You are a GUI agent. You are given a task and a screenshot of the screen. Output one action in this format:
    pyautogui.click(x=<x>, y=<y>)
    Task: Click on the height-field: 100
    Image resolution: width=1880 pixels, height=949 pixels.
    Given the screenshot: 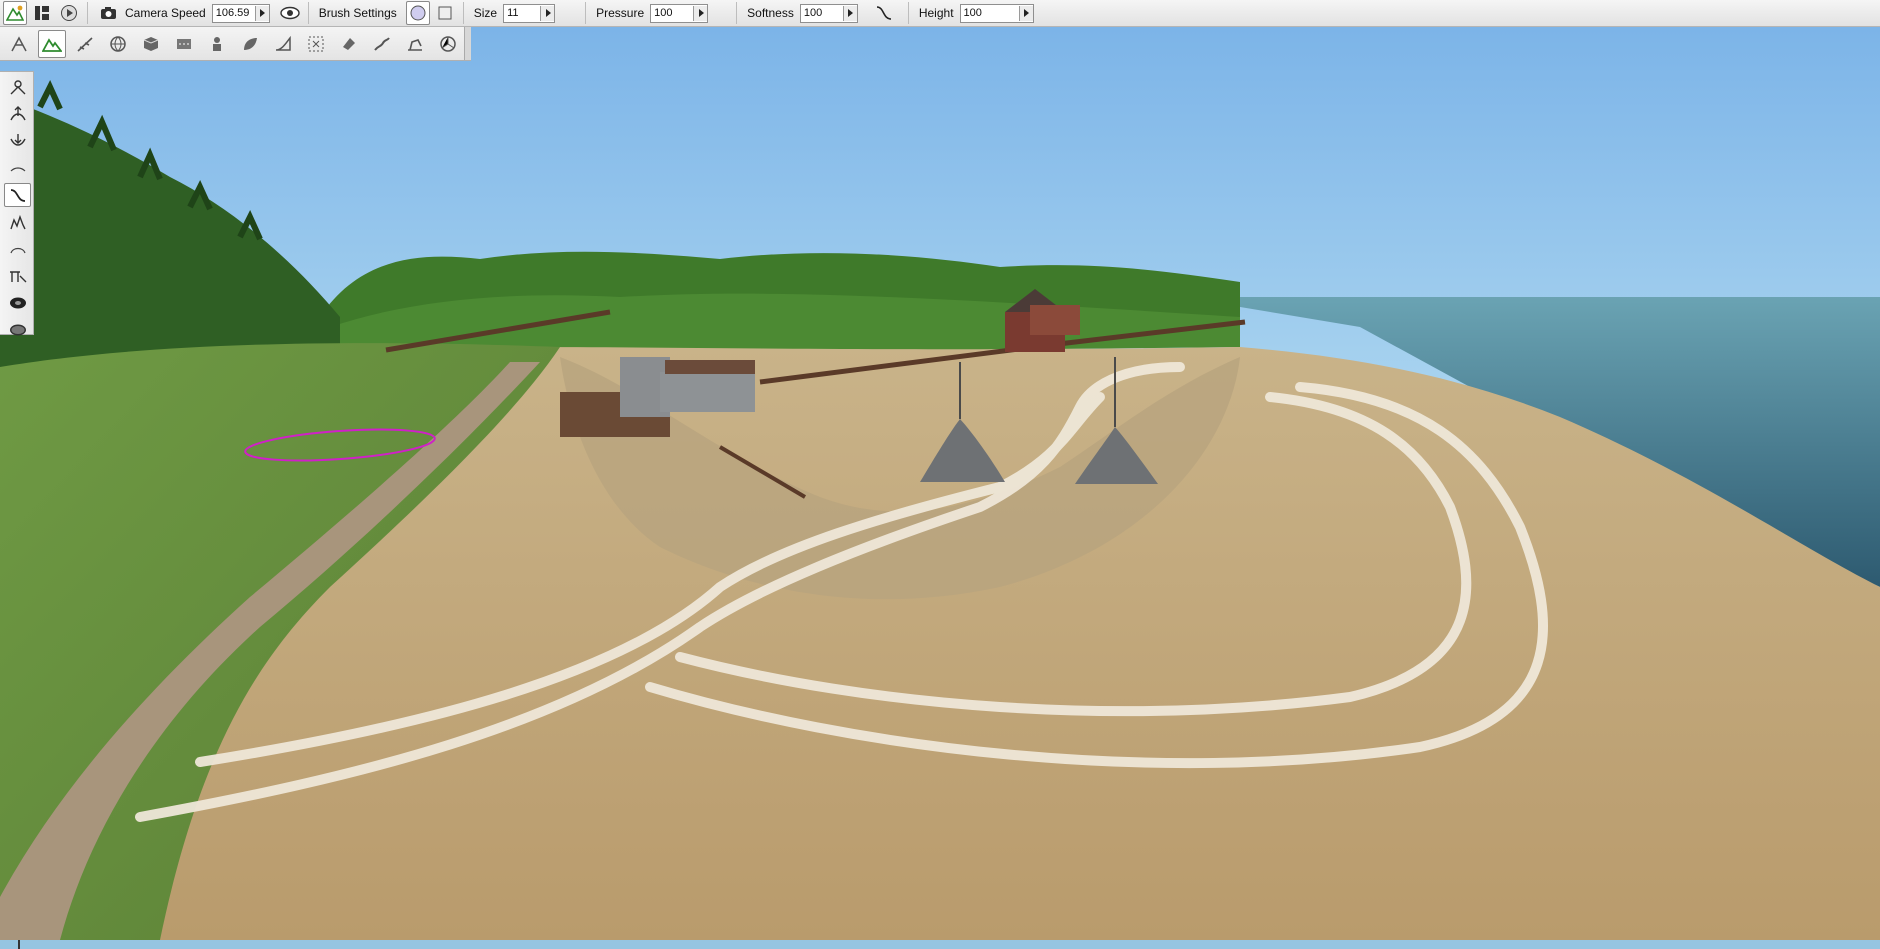 What is the action you would take?
    pyautogui.click(x=996, y=13)
    